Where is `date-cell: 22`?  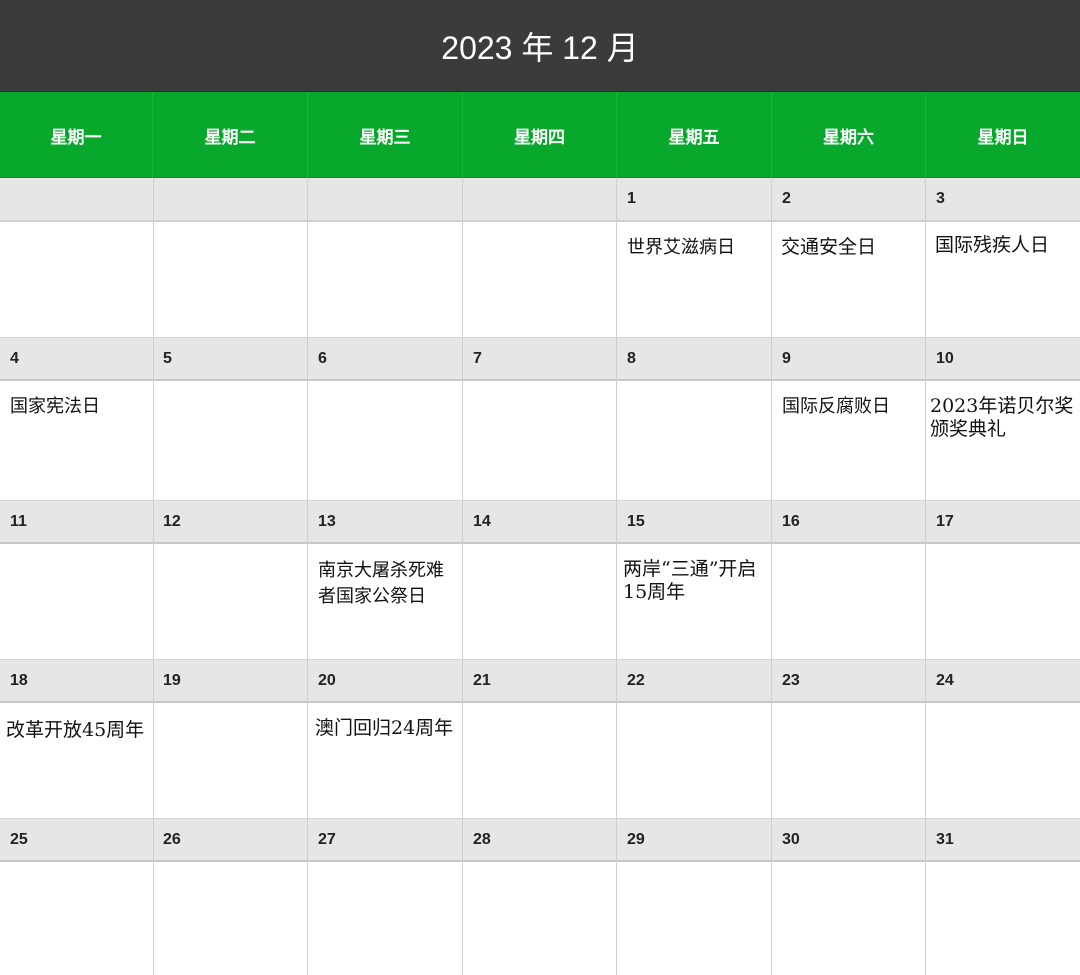
date-cell: 22 is located at coordinates (694, 681).